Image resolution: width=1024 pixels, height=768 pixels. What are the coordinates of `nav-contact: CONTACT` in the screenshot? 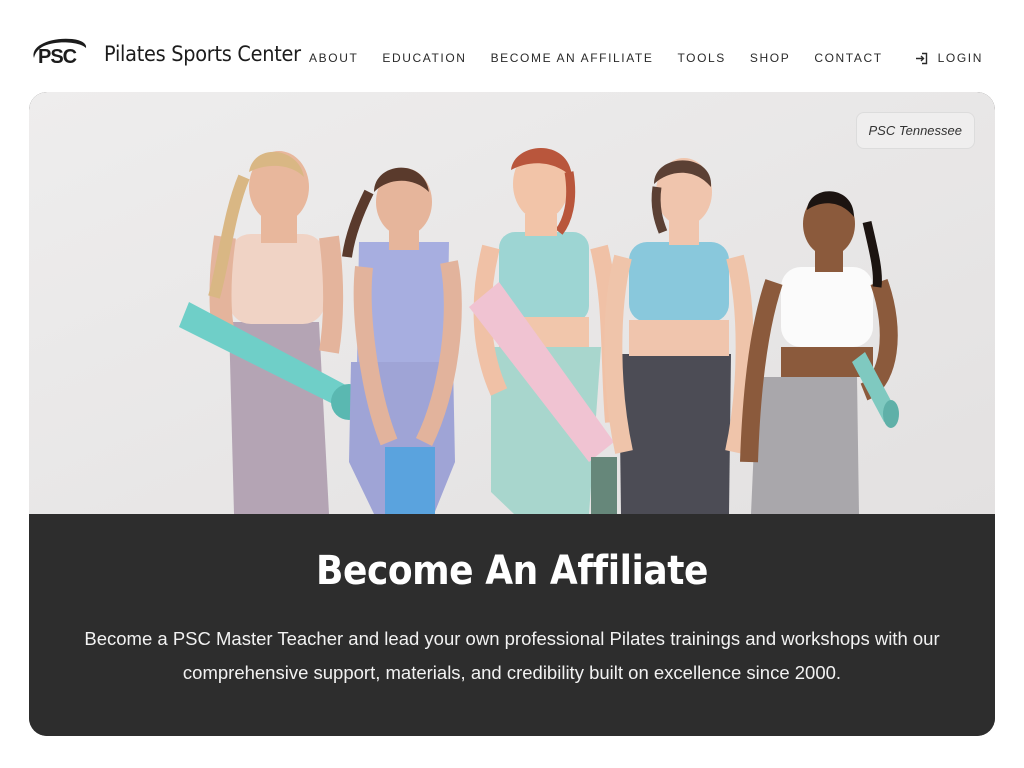 It's located at (848, 58).